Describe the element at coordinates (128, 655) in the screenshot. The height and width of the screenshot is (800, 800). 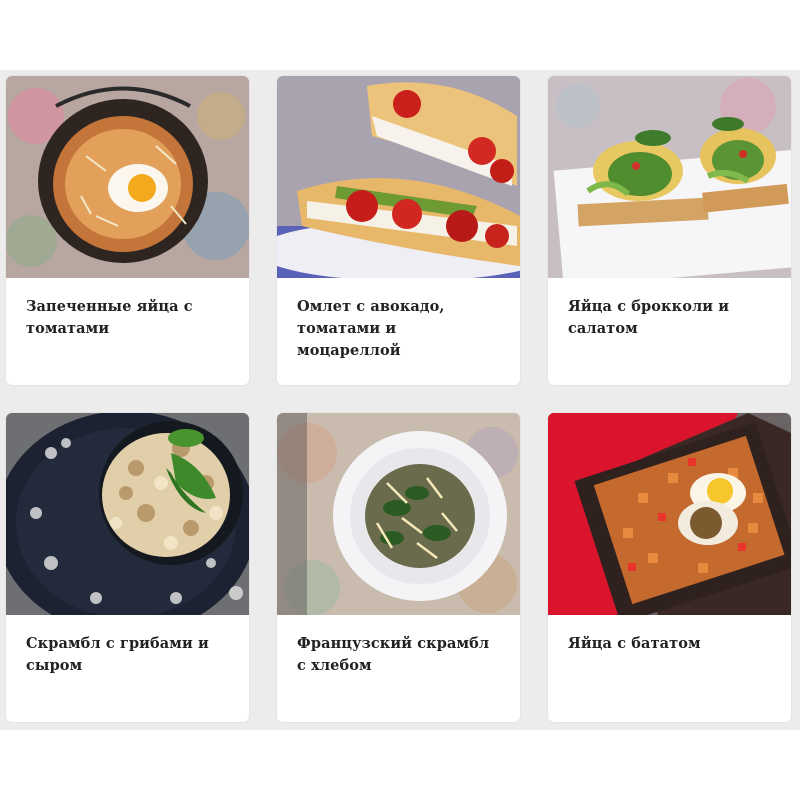
I see `recipe-title: Скрамбл с грибами и сыром` at that location.